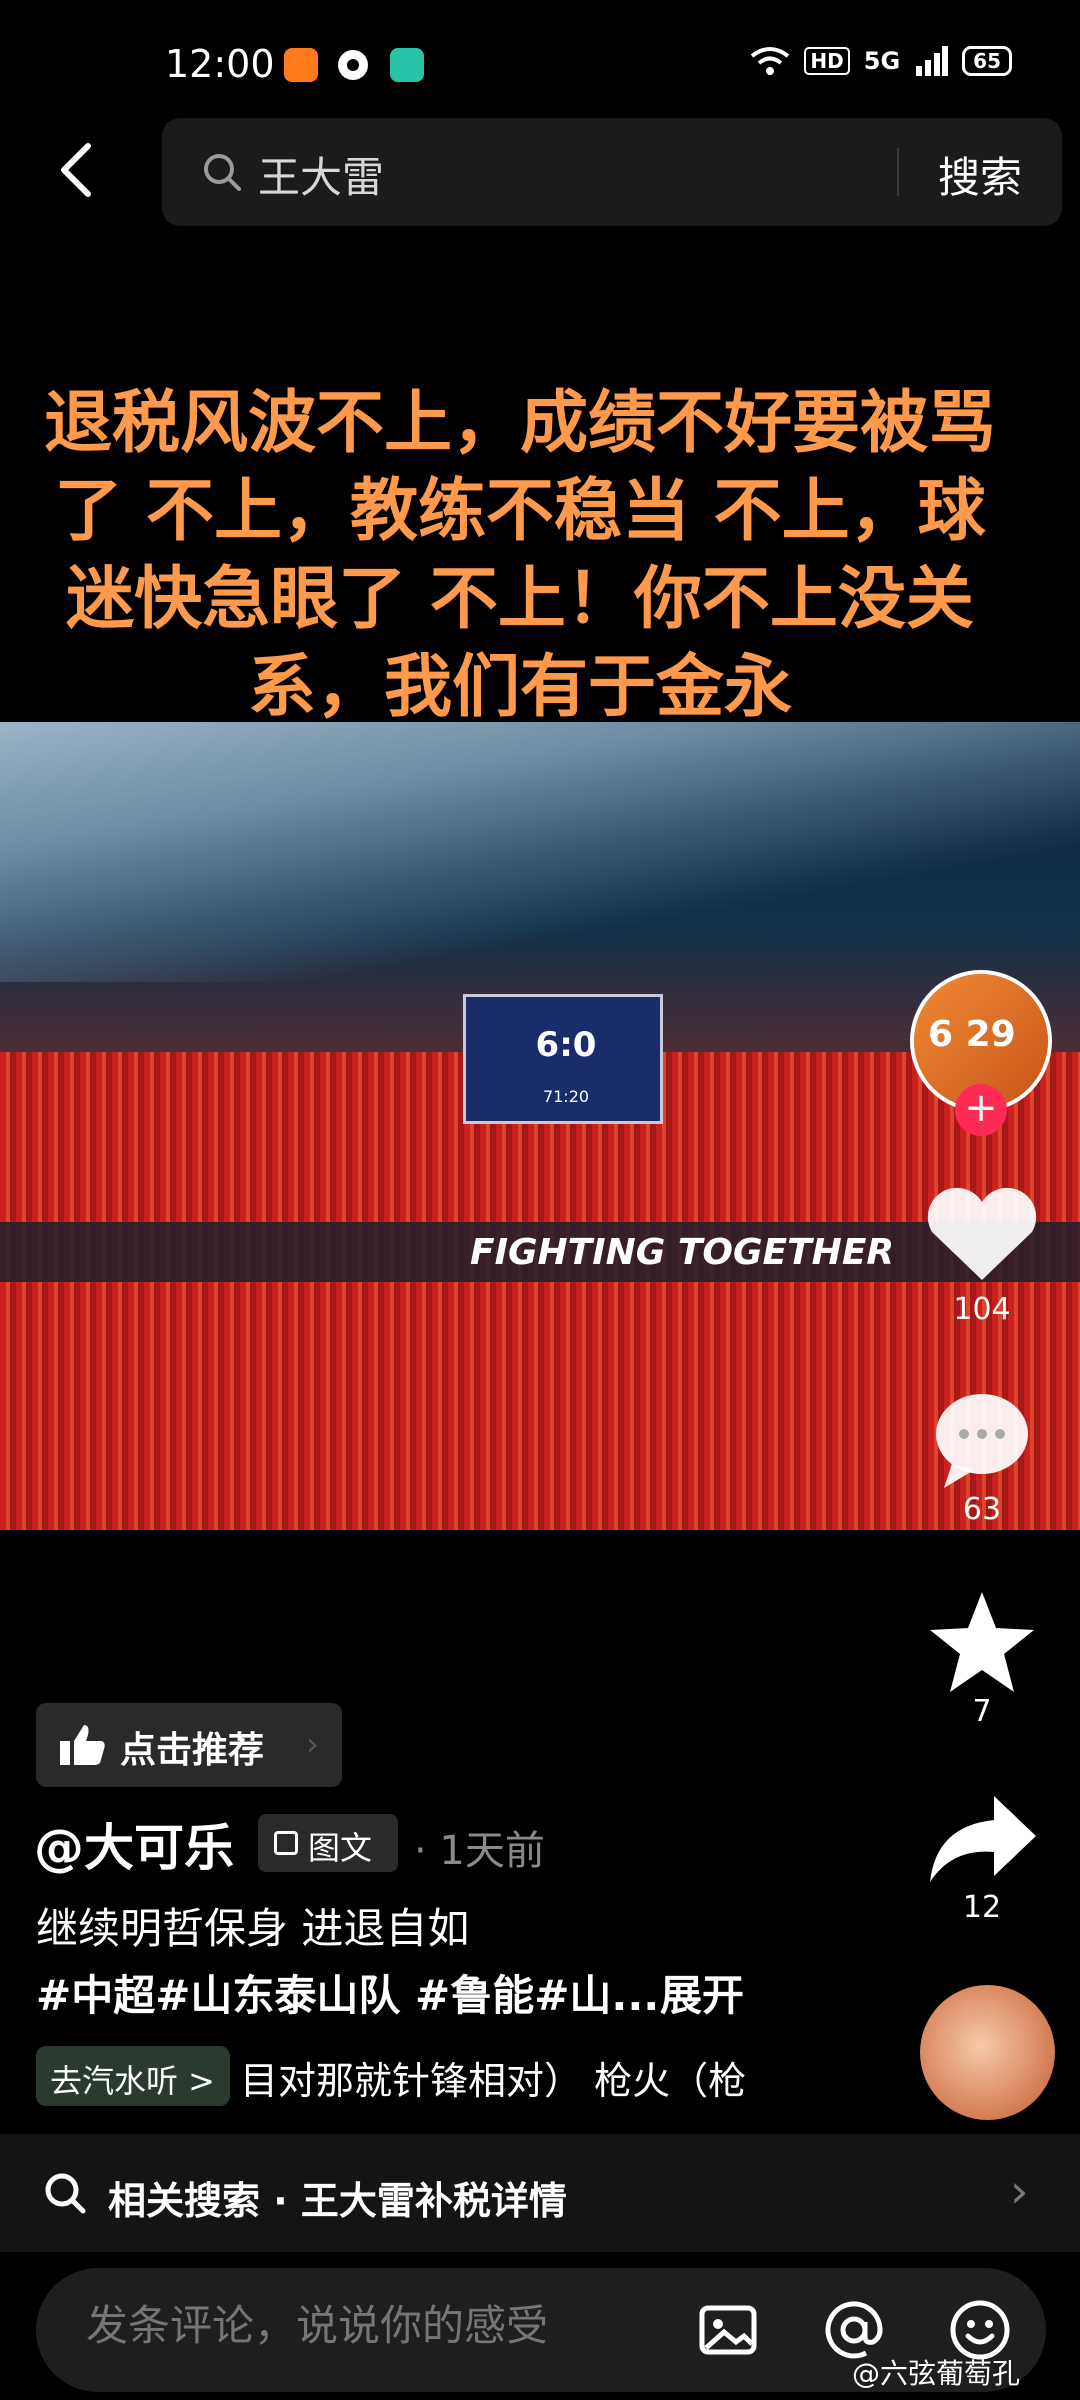  I want to click on status-time: 12:00, so click(220, 64).